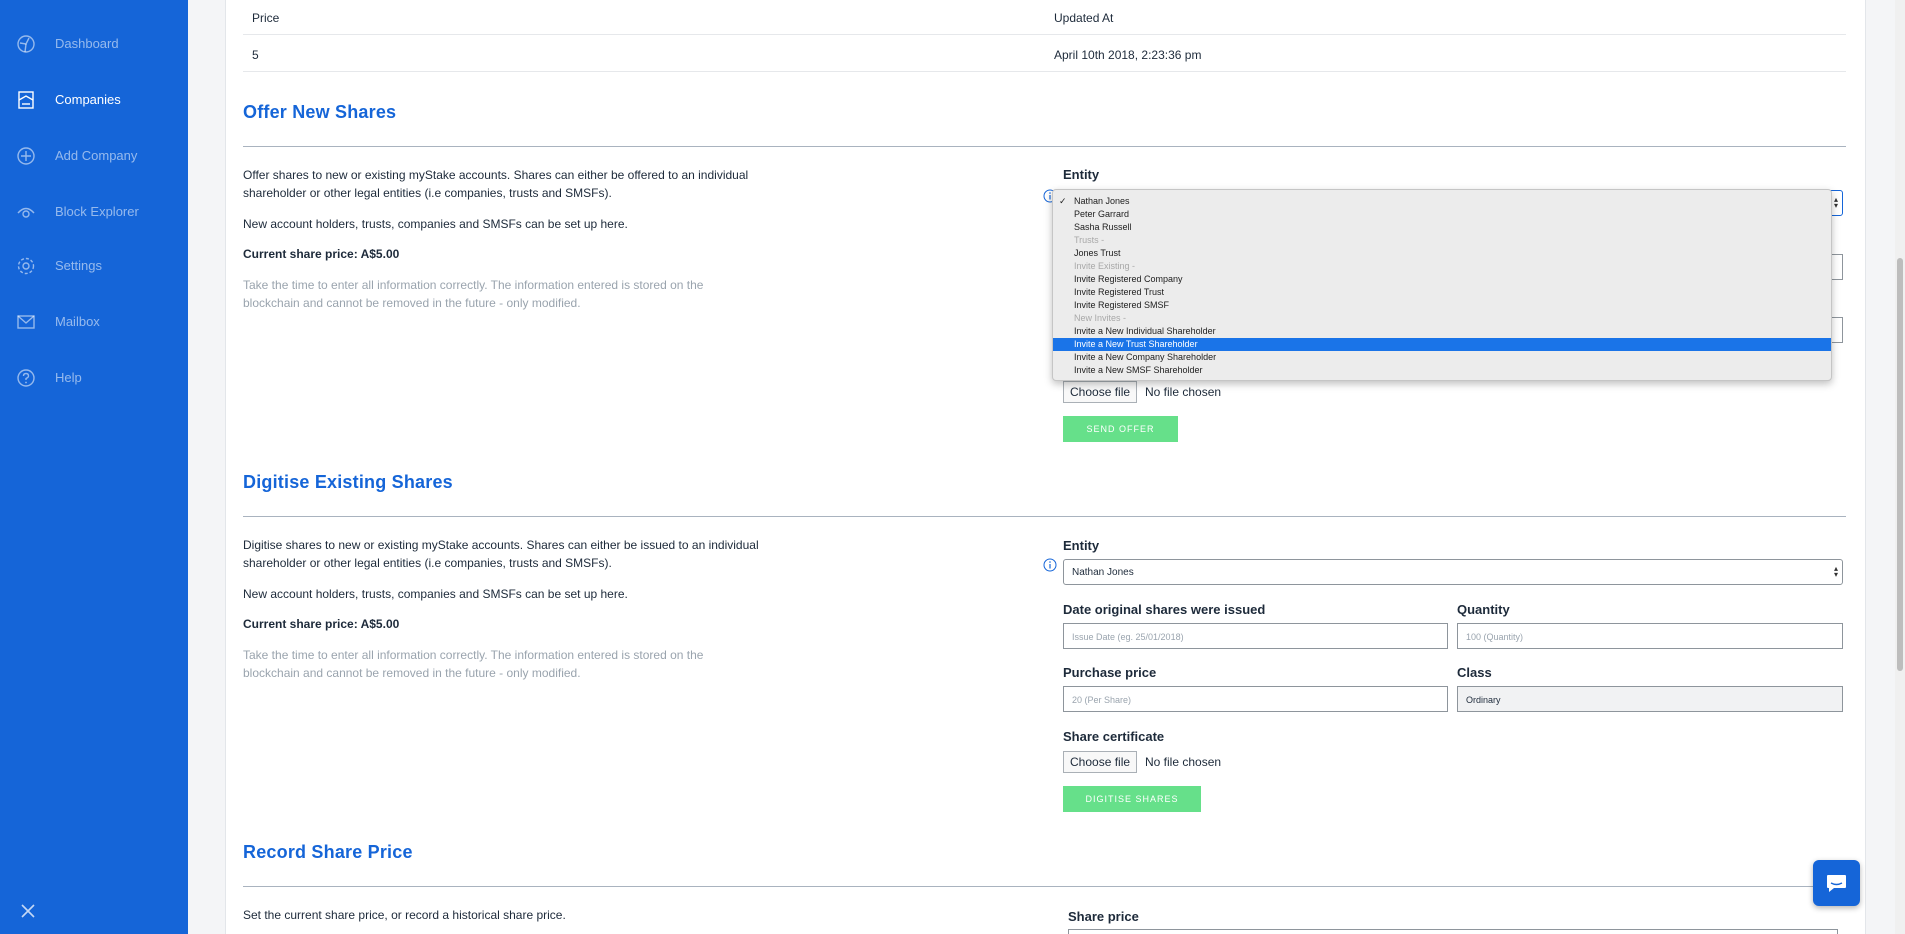  Describe the element at coordinates (1132, 799) in the screenshot. I see `digitise-shares-button: DIGITISE SHARES` at that location.